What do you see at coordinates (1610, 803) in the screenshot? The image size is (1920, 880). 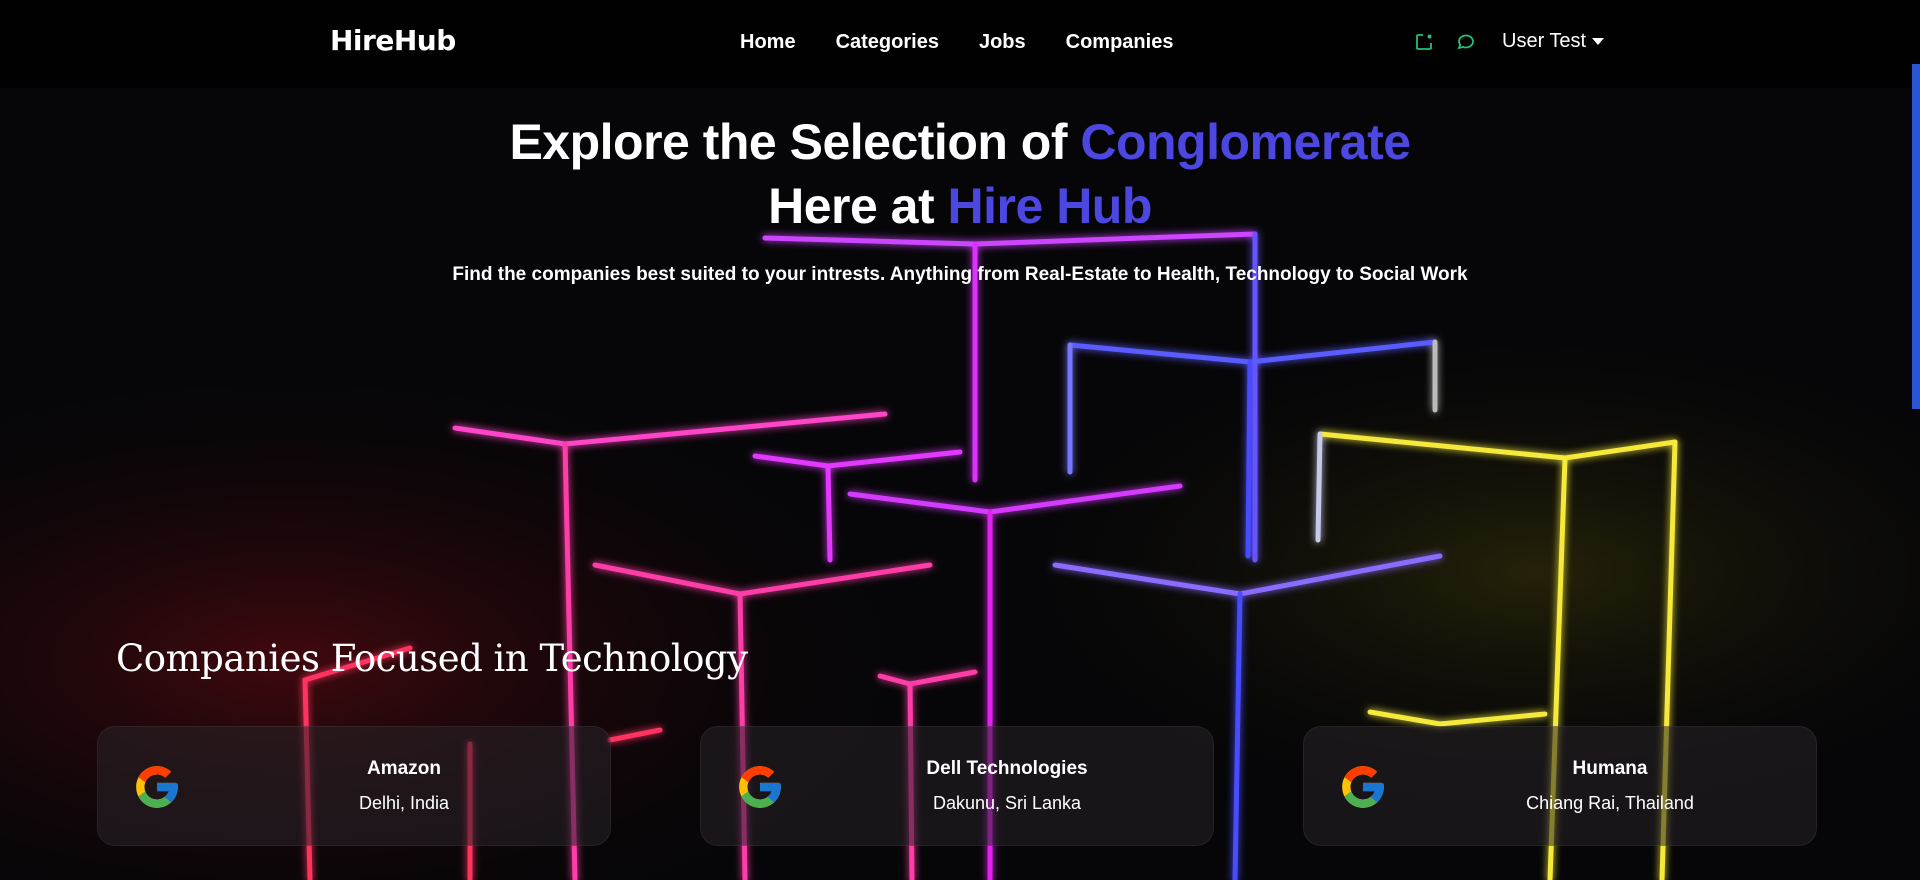 I see `company-location: Chiang Rai, Thailand` at bounding box center [1610, 803].